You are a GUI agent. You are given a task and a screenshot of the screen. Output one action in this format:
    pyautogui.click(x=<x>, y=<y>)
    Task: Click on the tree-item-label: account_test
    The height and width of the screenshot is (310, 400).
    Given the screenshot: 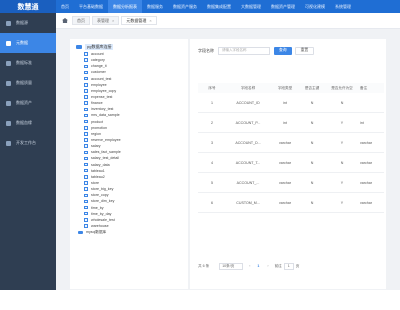 What is the action you would take?
    pyautogui.click(x=101, y=78)
    